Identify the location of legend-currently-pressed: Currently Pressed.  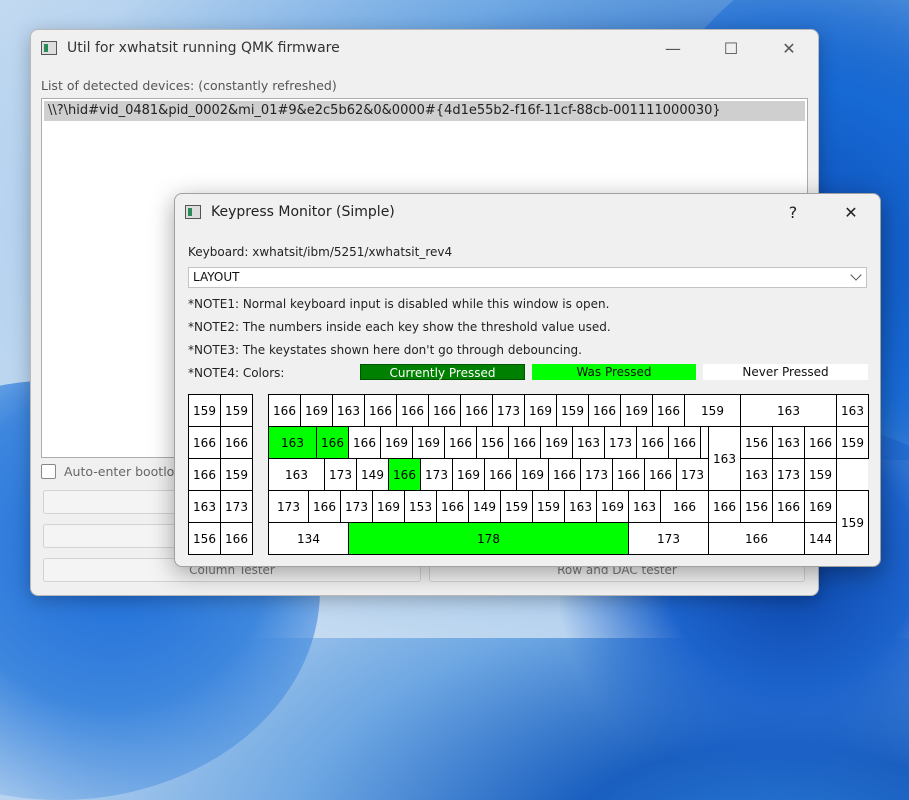
(442, 372).